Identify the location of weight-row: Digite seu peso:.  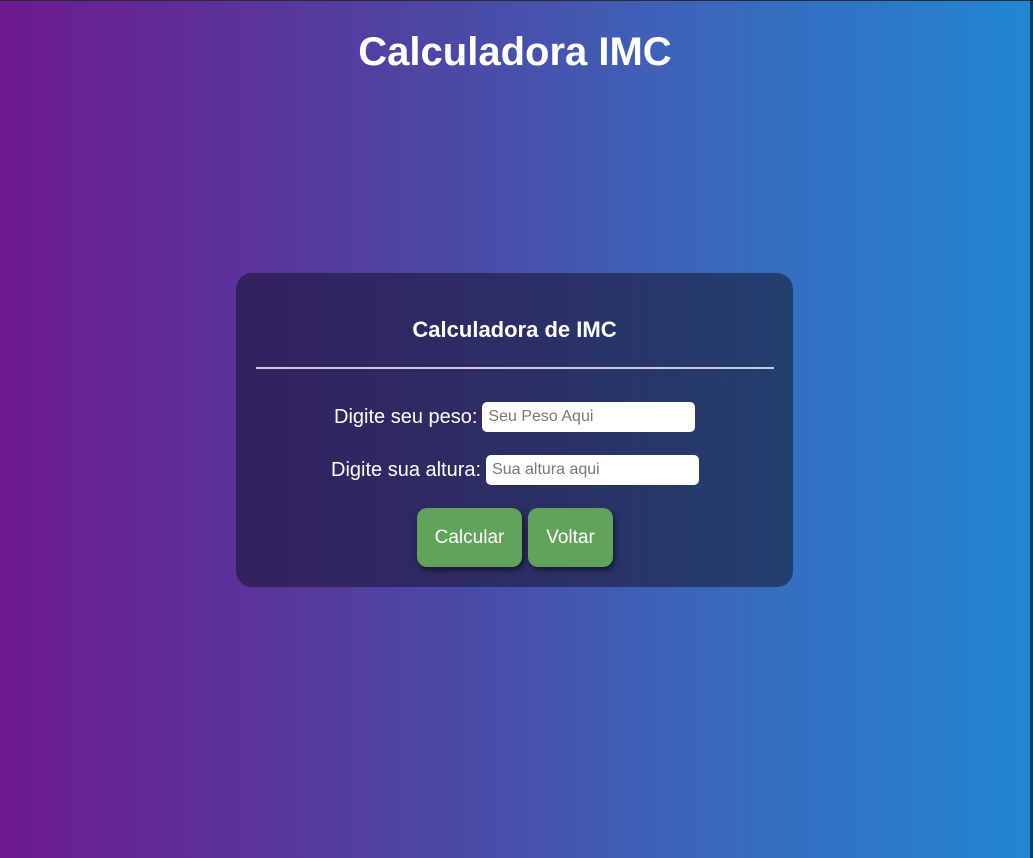
(515, 417).